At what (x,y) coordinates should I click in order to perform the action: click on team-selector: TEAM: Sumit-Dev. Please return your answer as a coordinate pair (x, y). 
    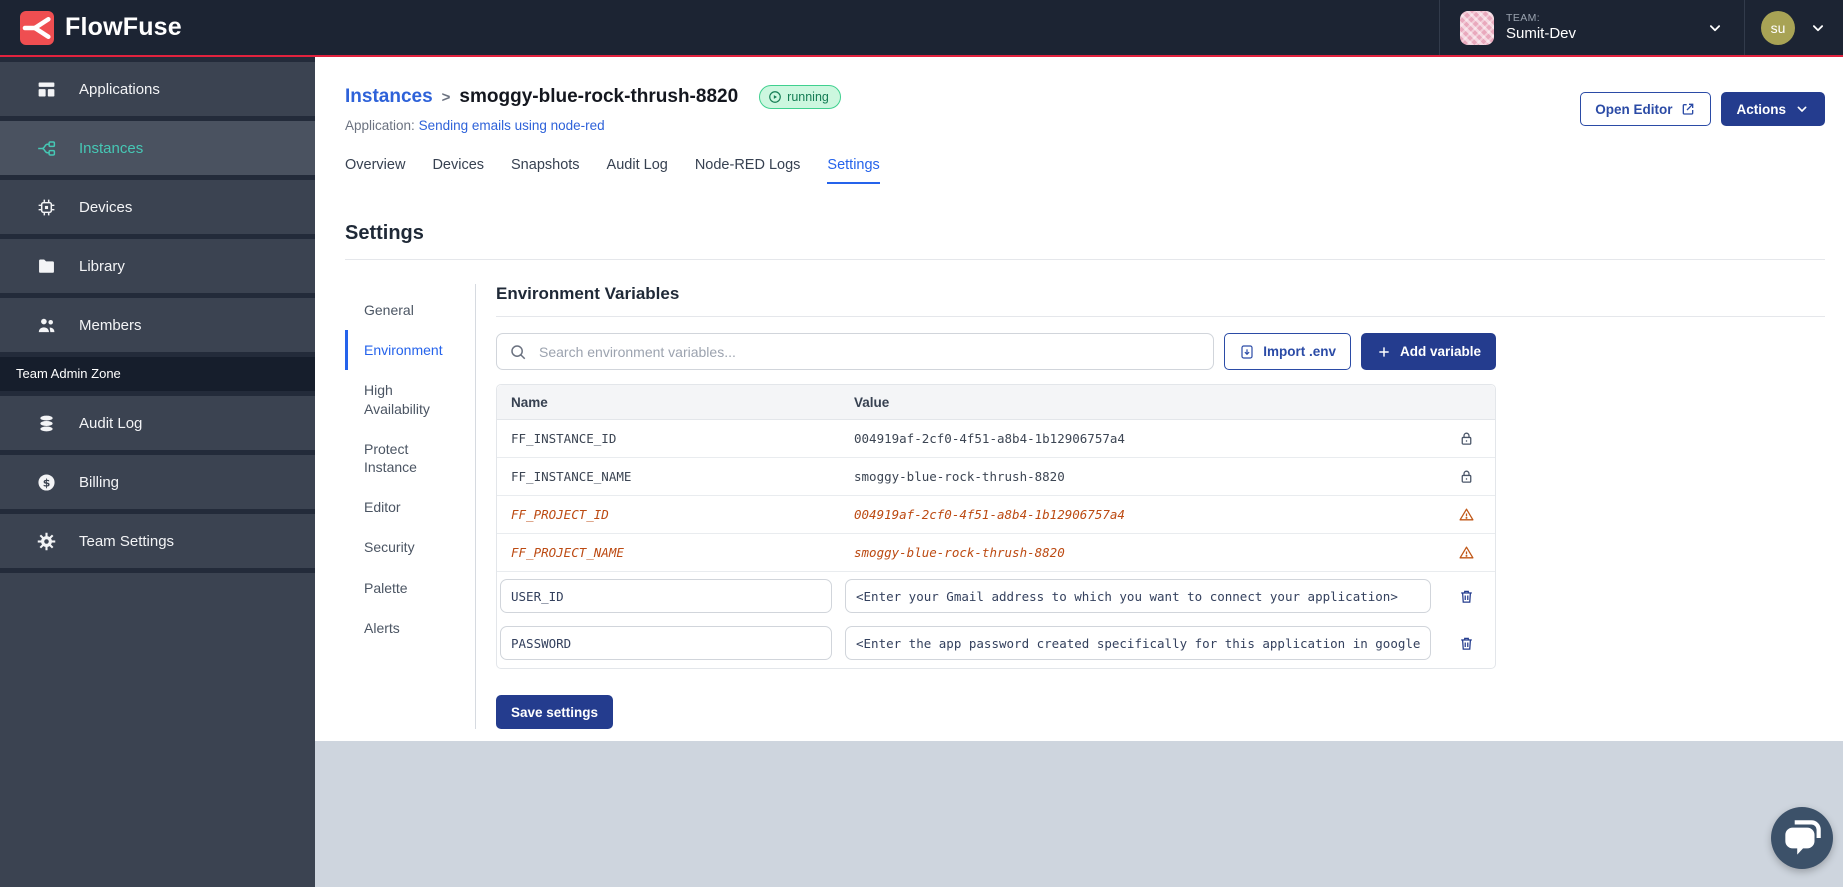
    Looking at the image, I should click on (1591, 27).